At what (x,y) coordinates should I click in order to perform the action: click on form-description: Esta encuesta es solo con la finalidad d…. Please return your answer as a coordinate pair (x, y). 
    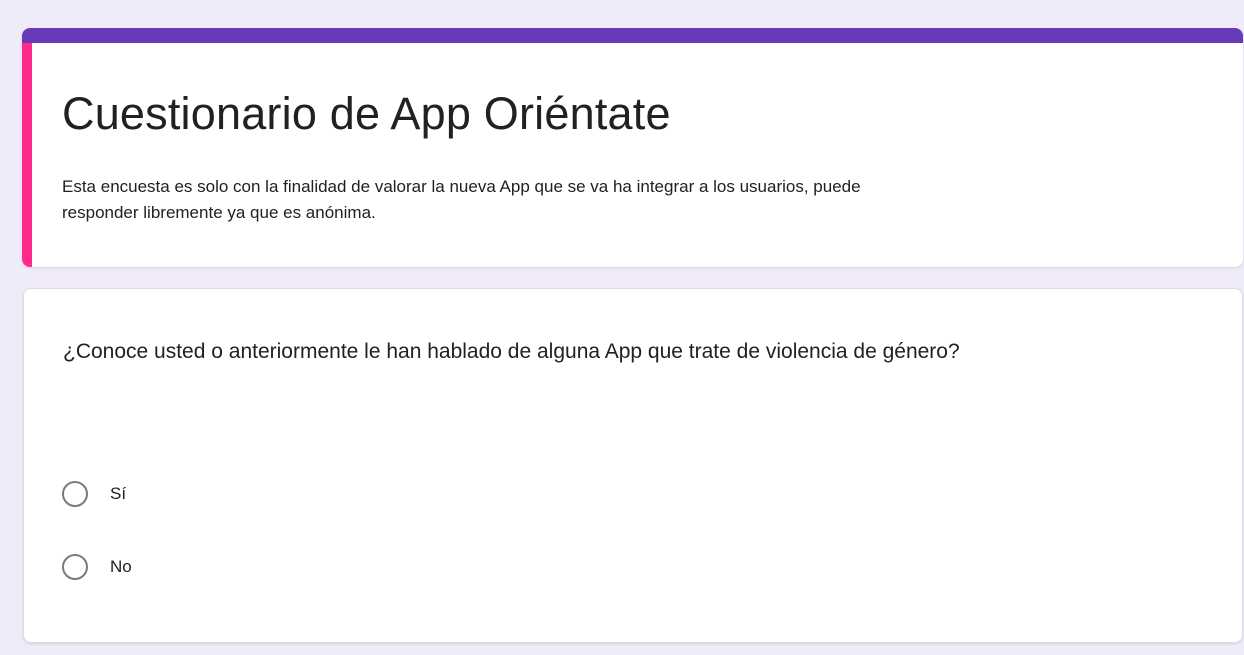
    Looking at the image, I should click on (461, 199).